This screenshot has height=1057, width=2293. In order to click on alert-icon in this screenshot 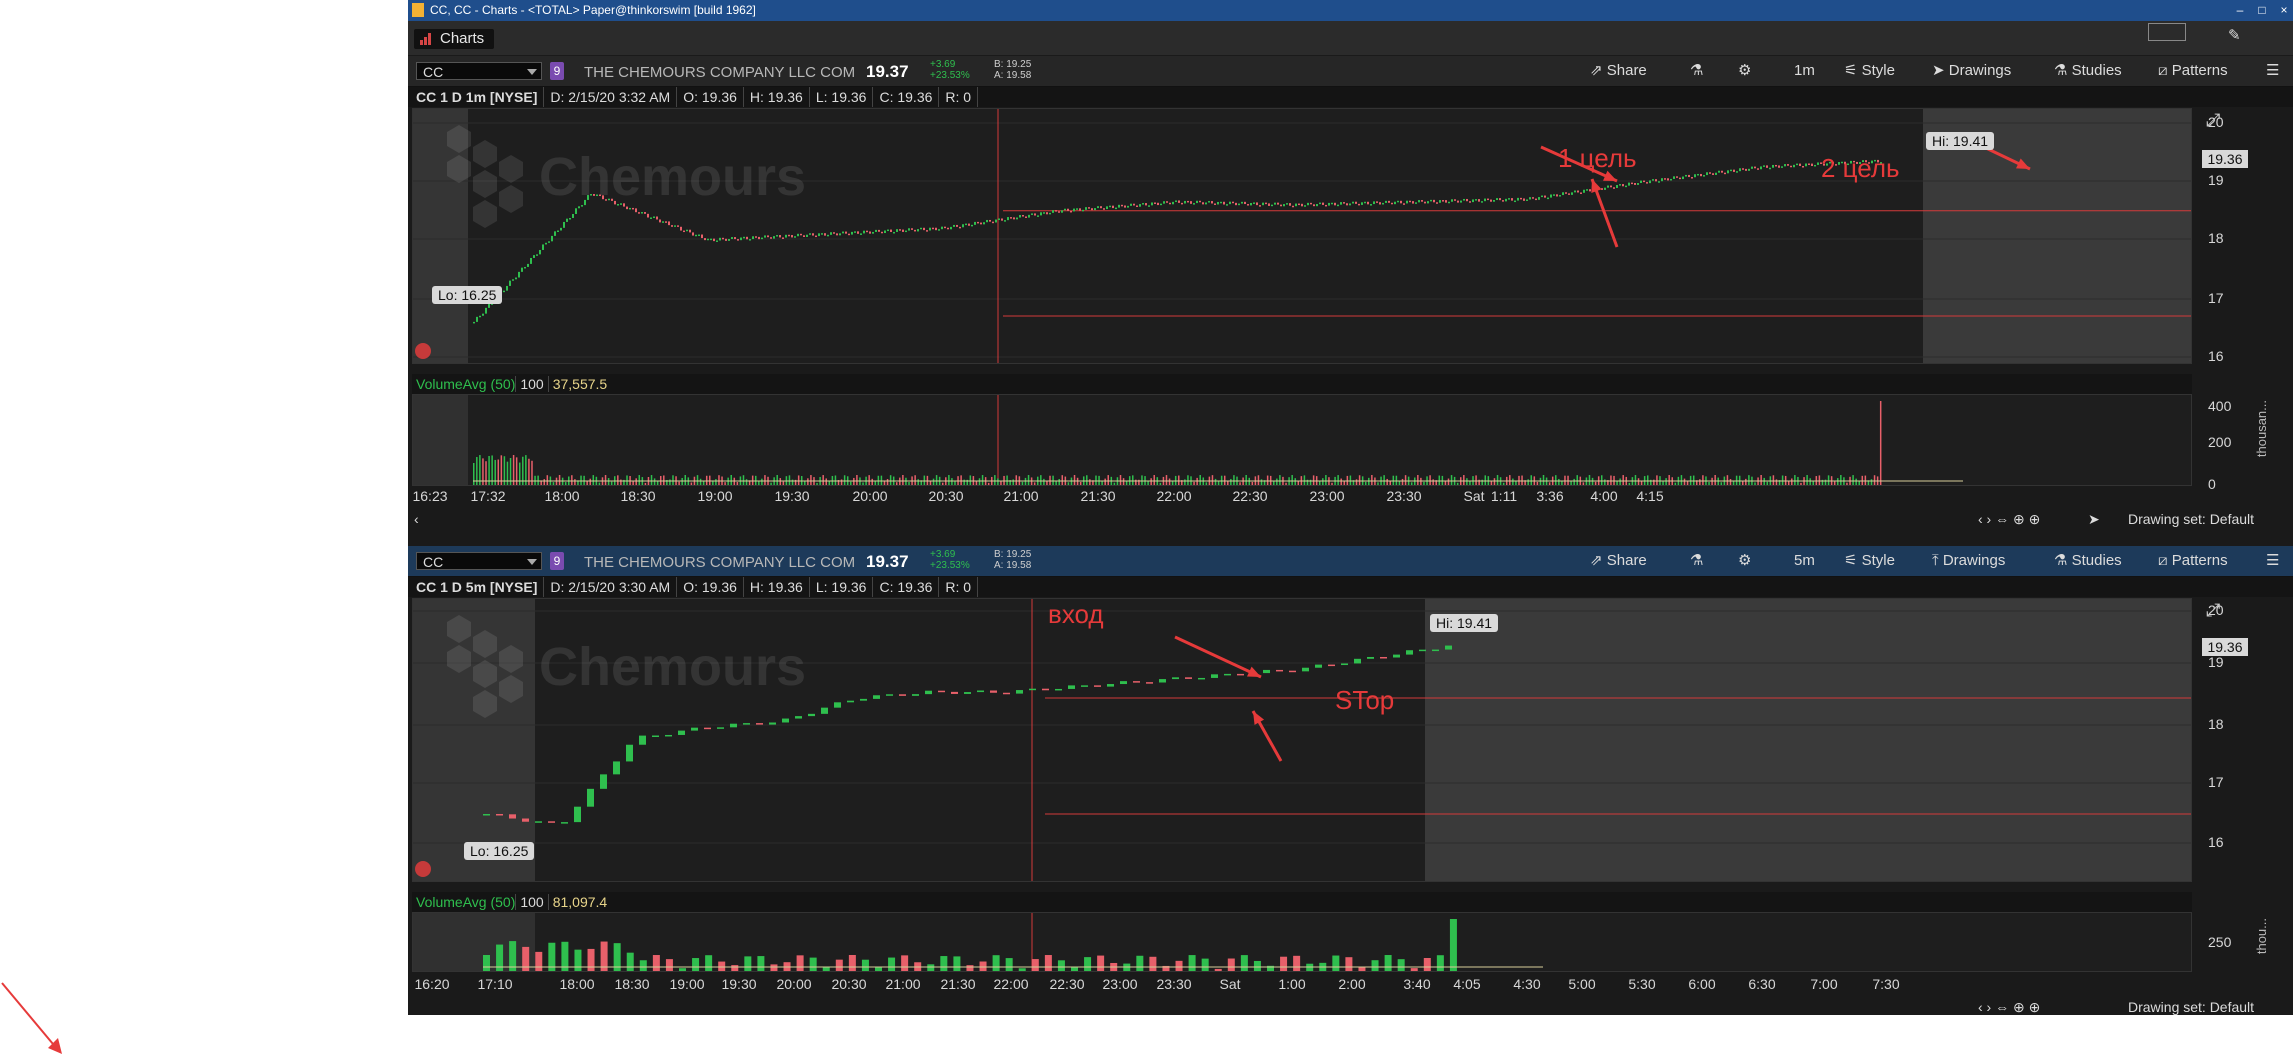, I will do `click(423, 351)`.